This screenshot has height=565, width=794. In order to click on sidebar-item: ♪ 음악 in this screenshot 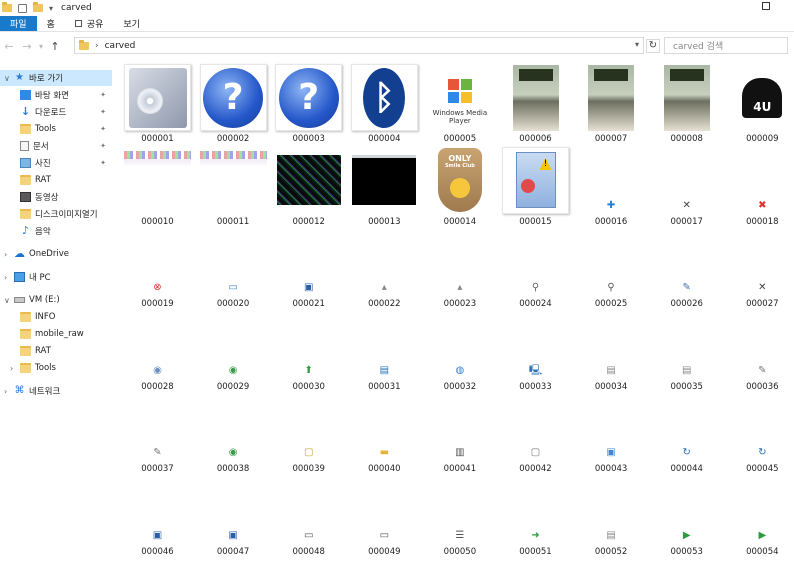, I will do `click(56, 231)`.